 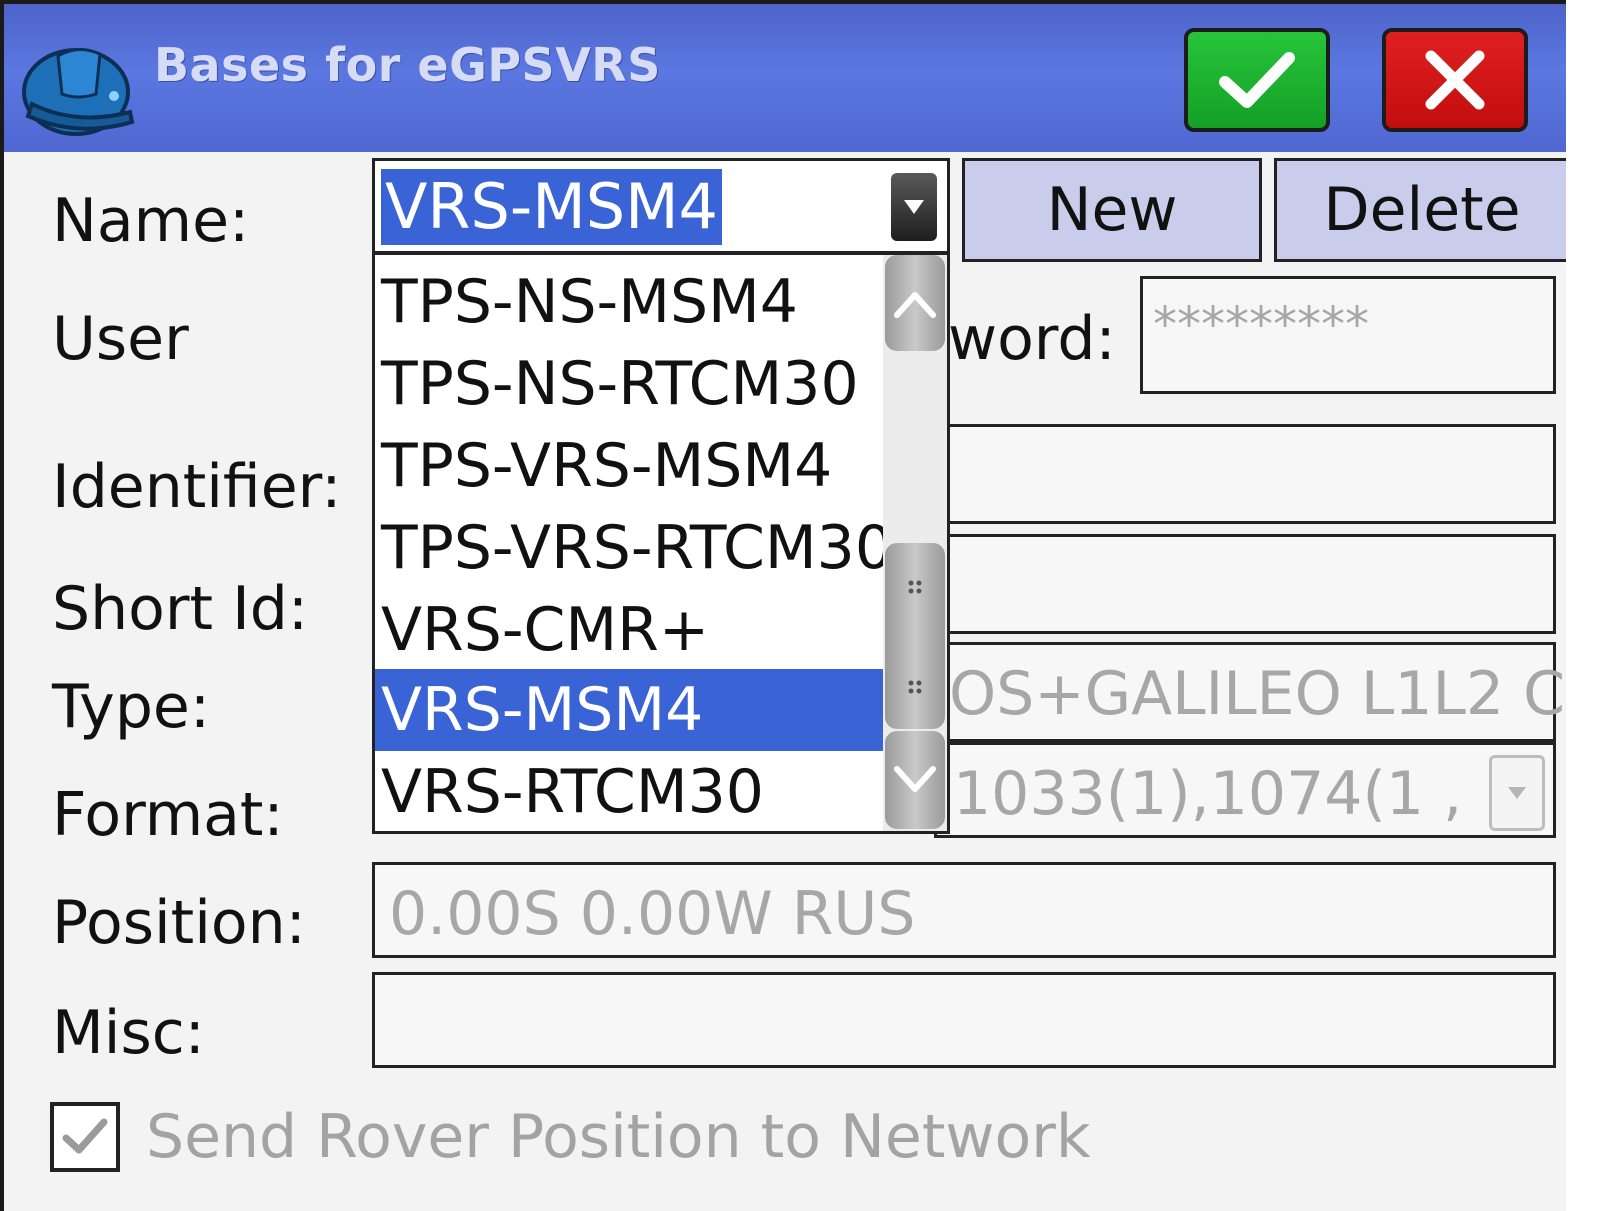 I want to click on short-id-field, so click(x=1245, y=584).